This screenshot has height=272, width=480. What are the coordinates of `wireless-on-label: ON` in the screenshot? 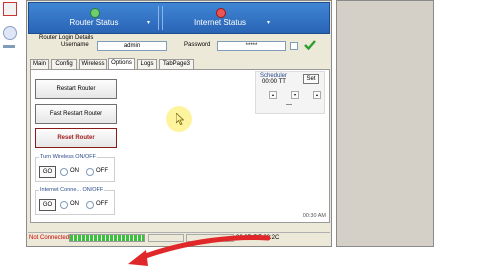 It's located at (74, 171).